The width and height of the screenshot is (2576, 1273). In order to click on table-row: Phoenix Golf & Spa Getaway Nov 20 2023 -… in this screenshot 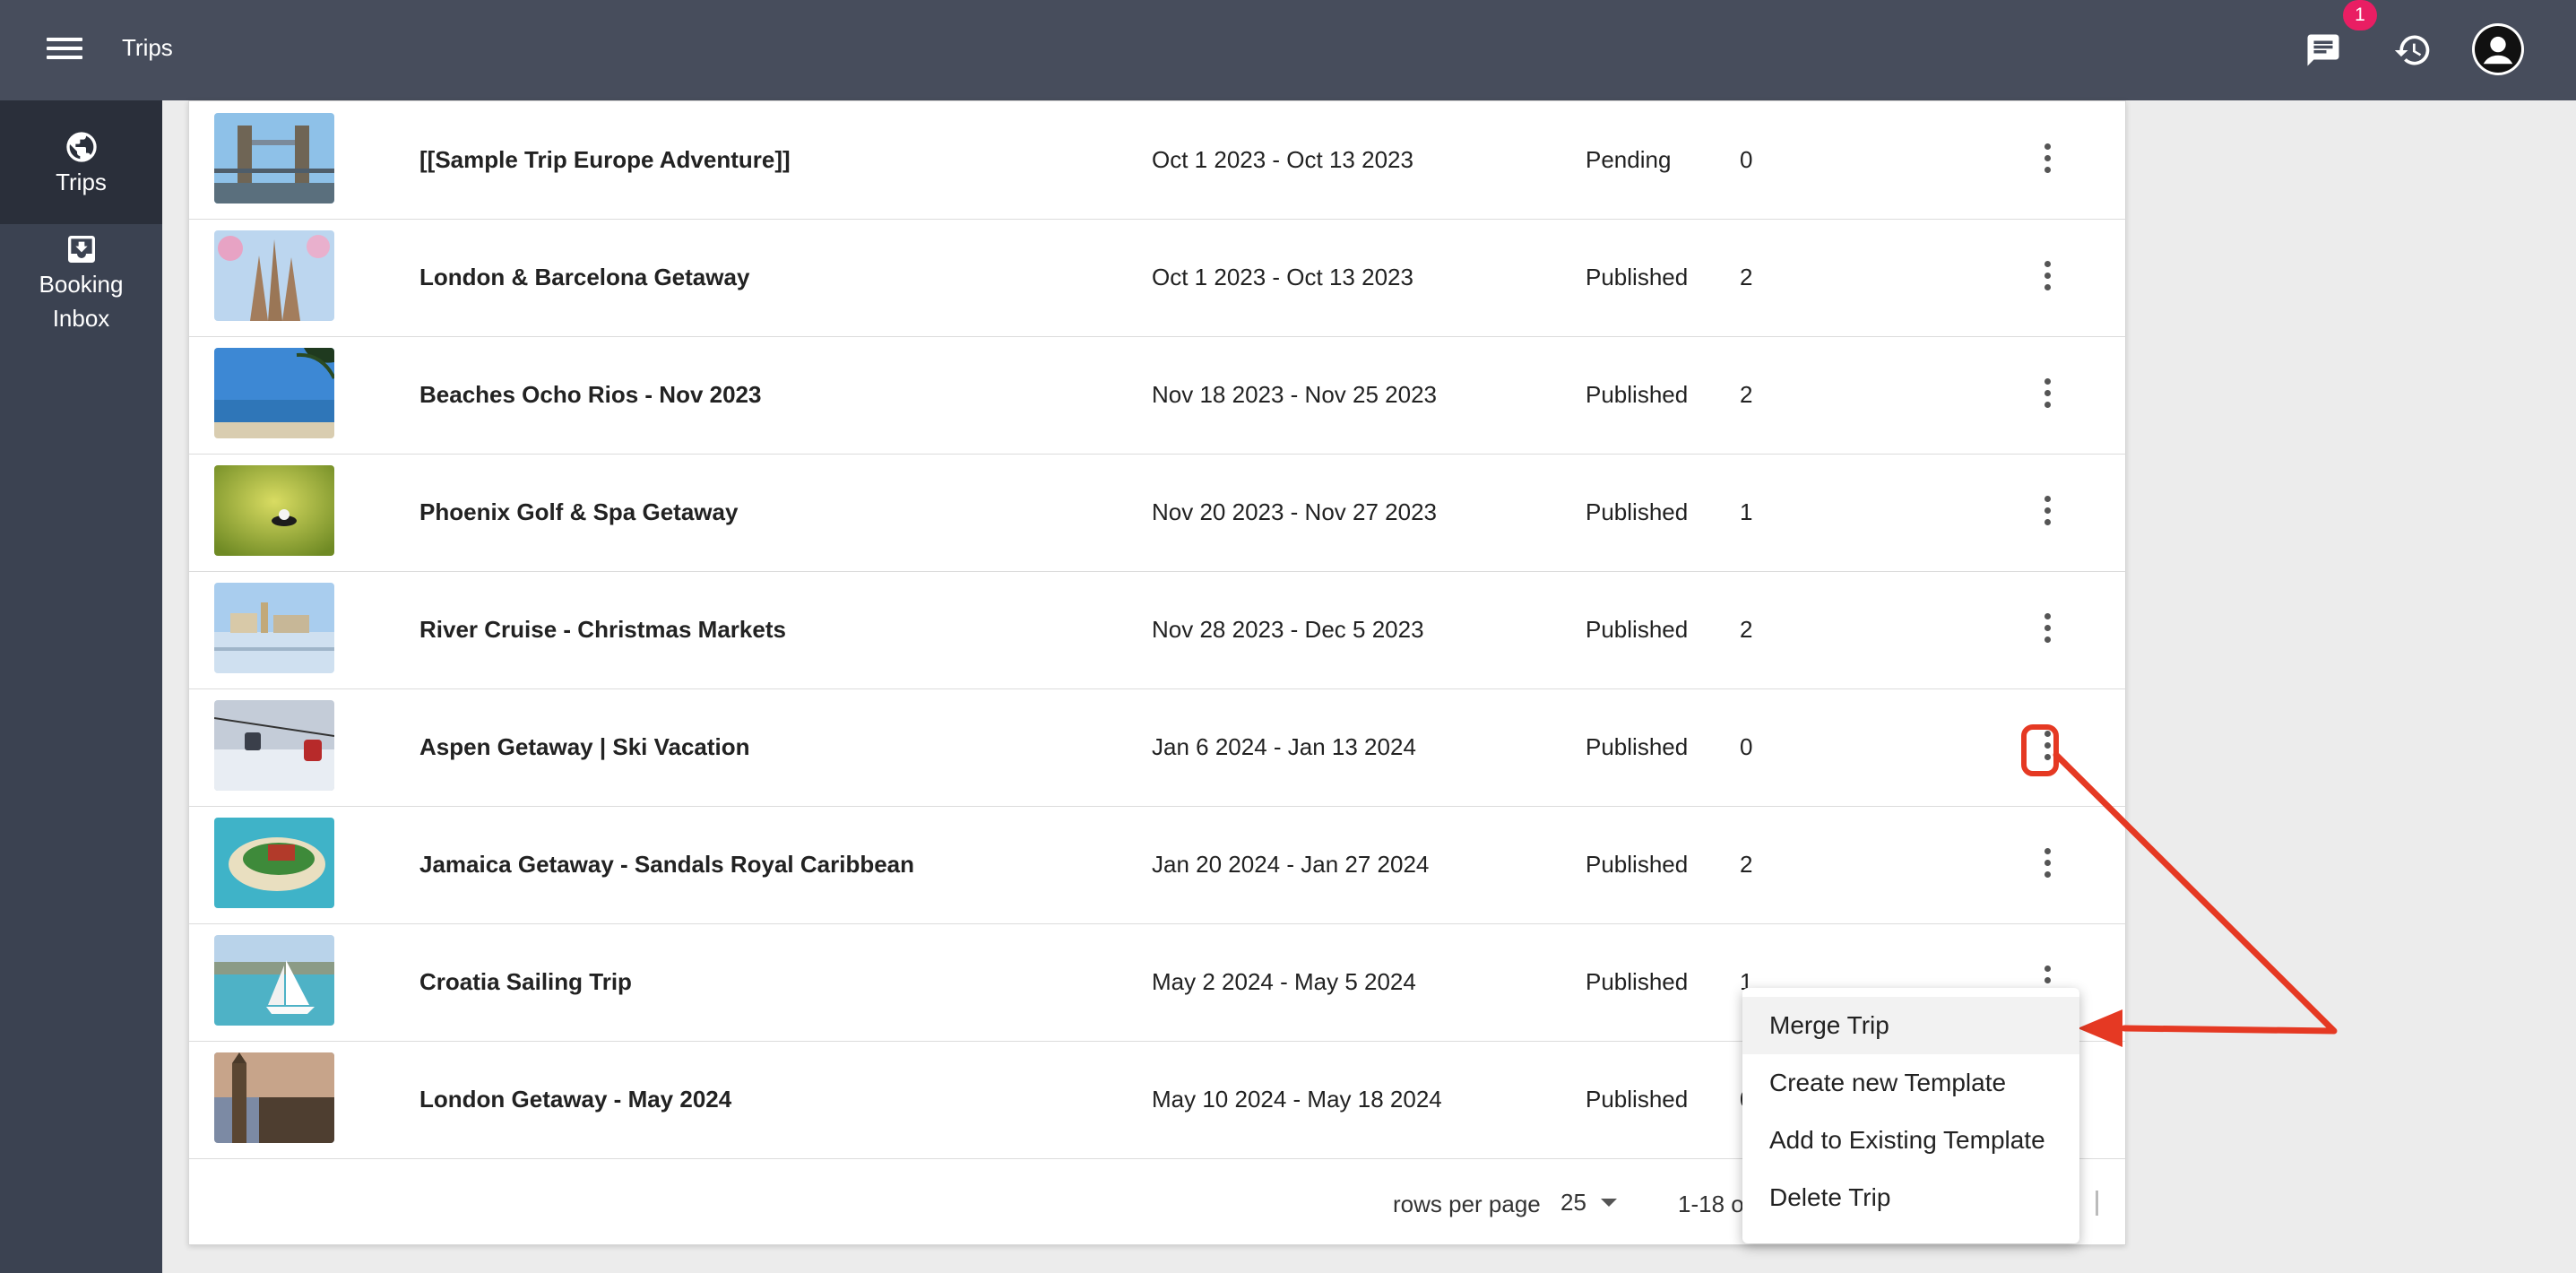, I will do `click(1157, 513)`.